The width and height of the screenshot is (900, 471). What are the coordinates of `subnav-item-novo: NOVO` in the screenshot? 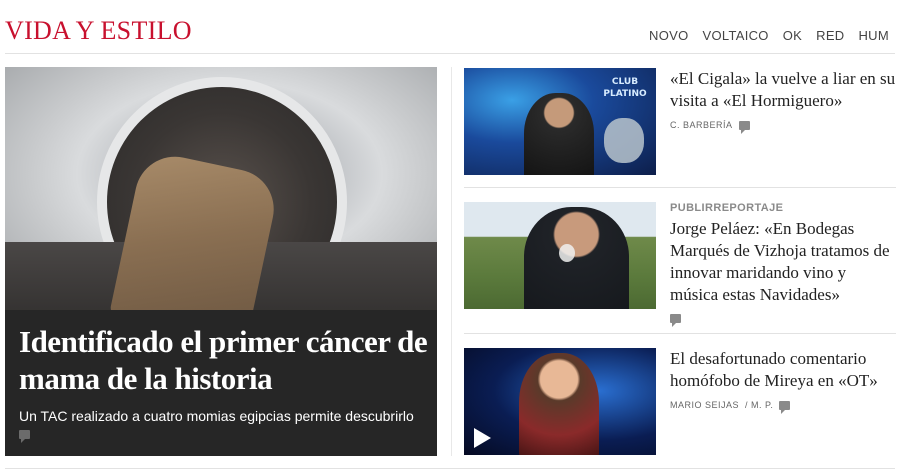 It's located at (668, 35).